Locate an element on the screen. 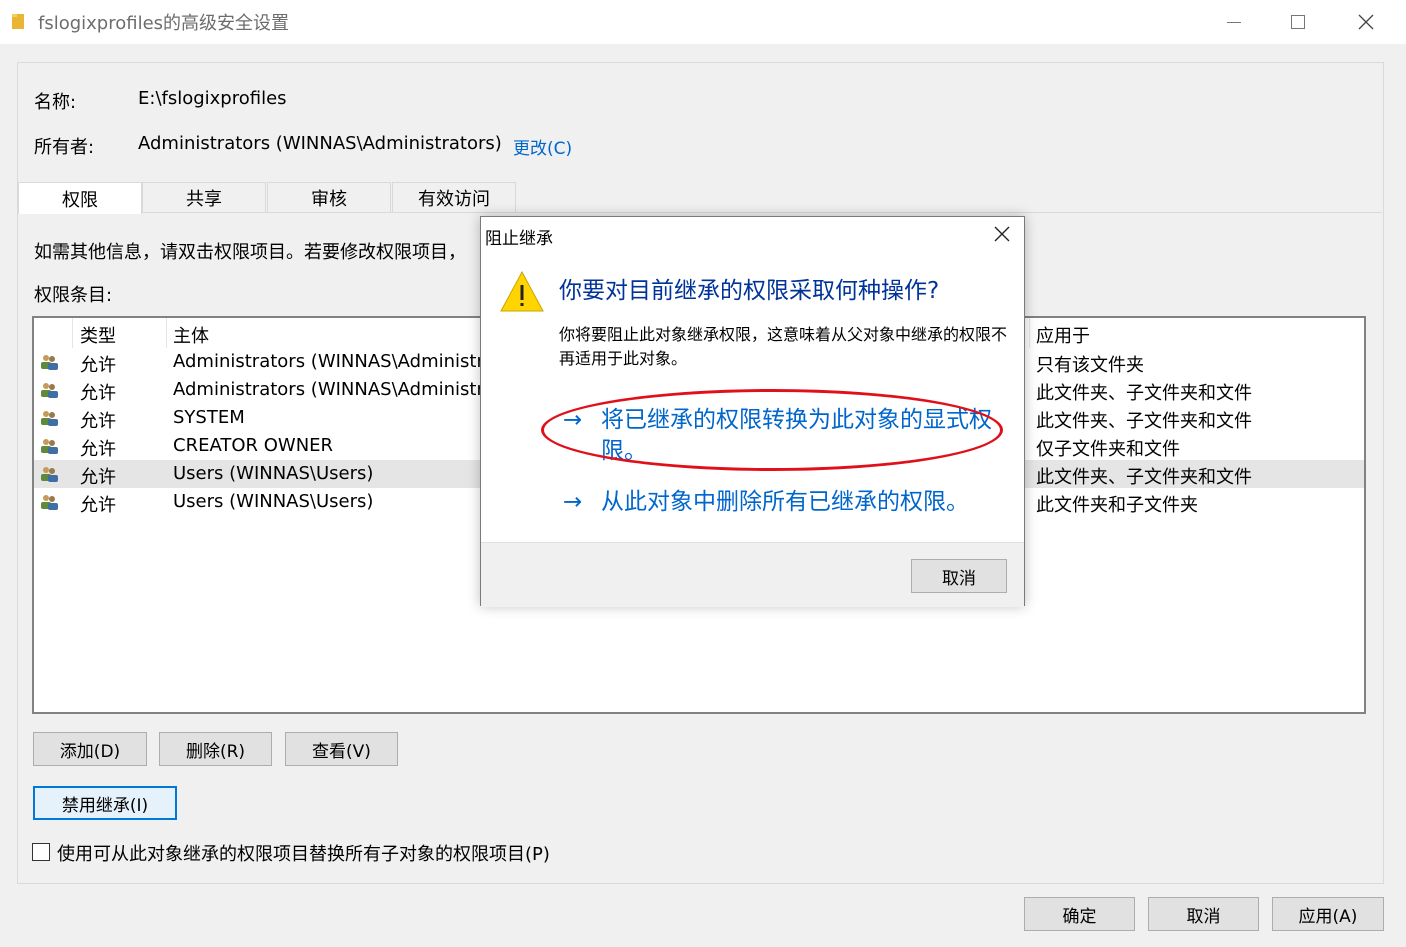 This screenshot has height=947, width=1406. dialog-heading: 你要对目前继承的权限采取何种操作? is located at coordinates (749, 291).